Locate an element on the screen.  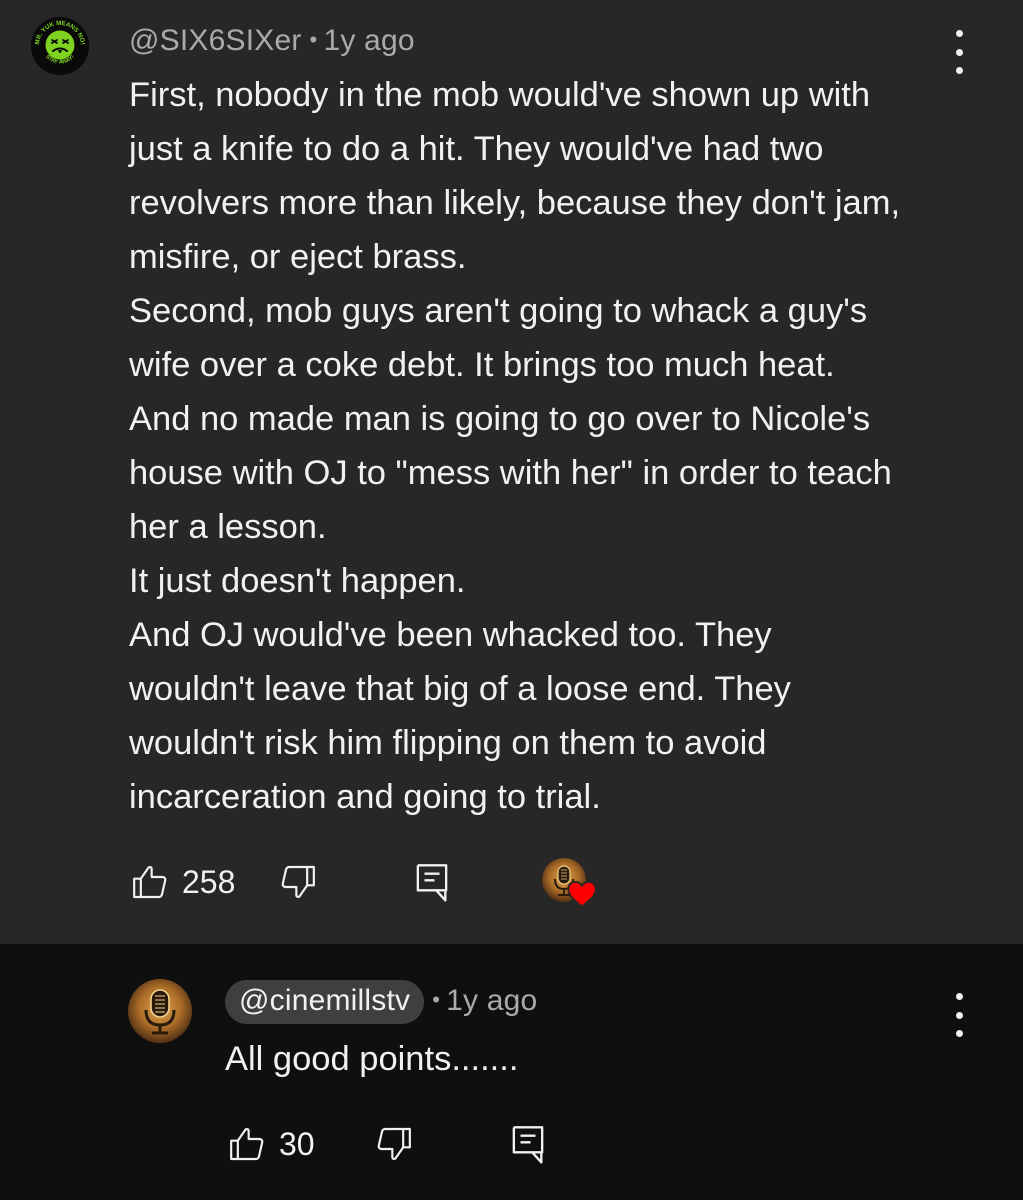
reply-menu-button is located at coordinates (959, 1015).